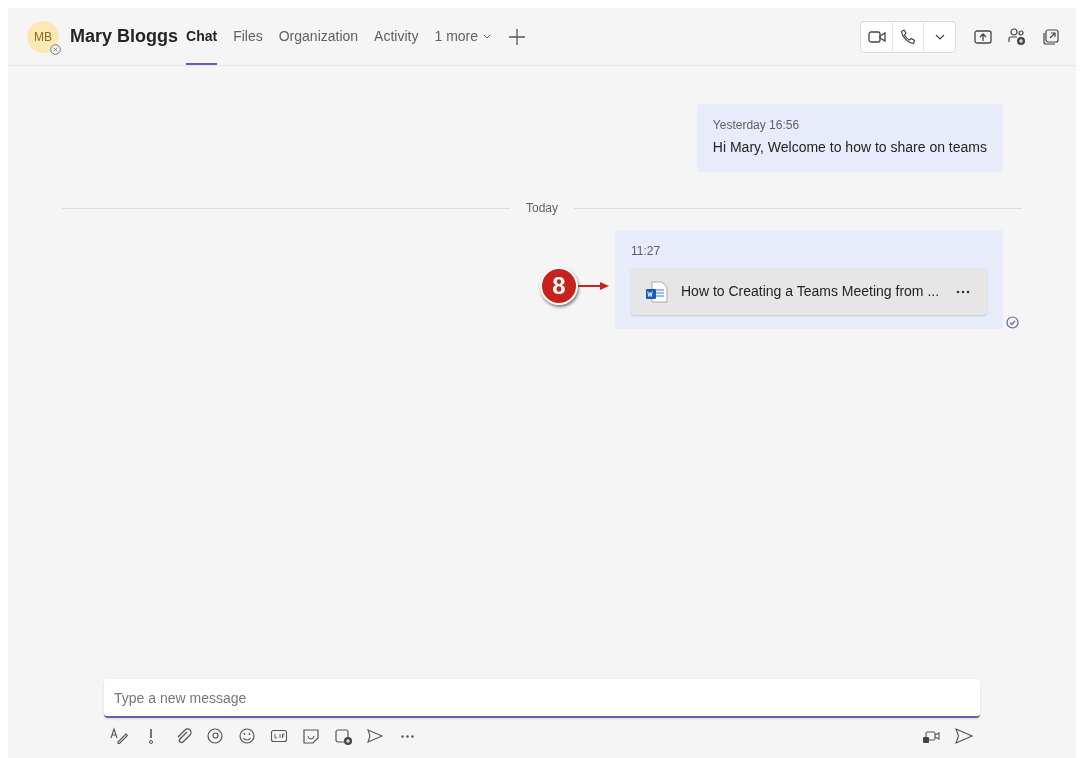 This screenshot has width=1084, height=758. Describe the element at coordinates (151, 736) in the screenshot. I see `exclamation-icon` at that location.